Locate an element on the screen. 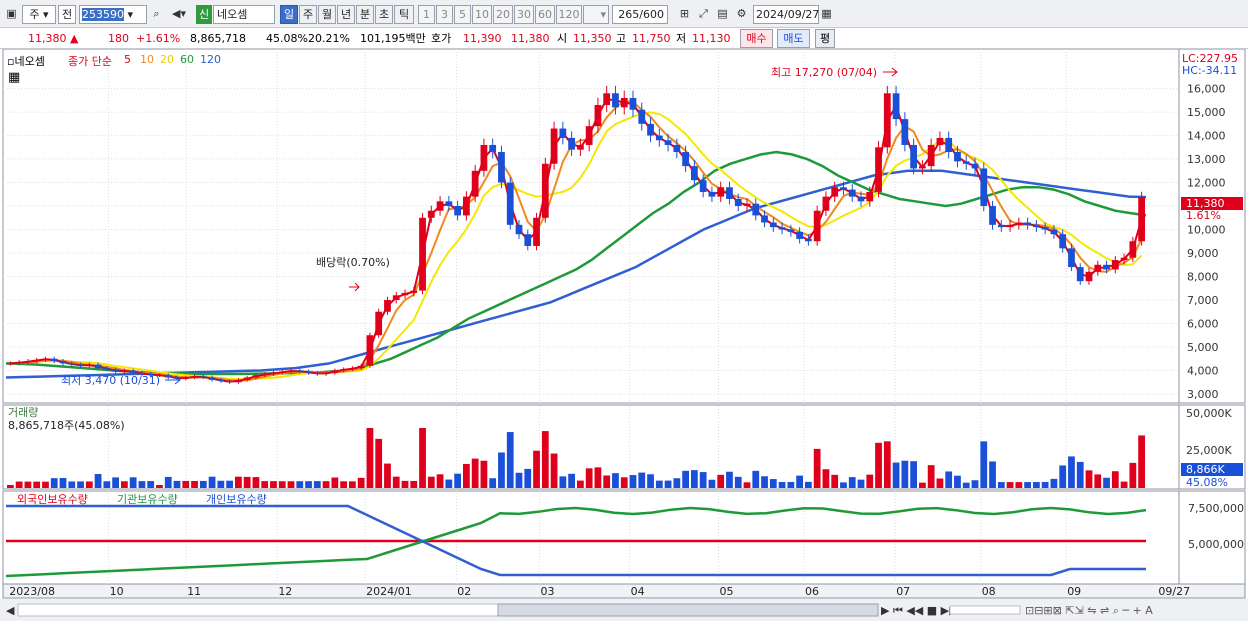 The width and height of the screenshot is (1248, 621). search-icon: ⌕ is located at coordinates (156, 14).